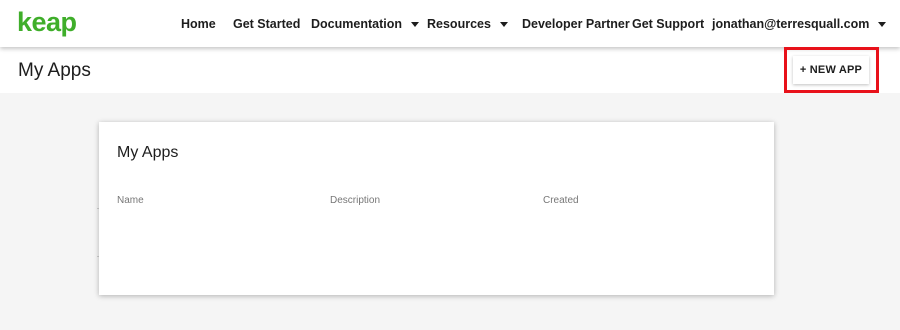  I want to click on nav-item-label: Get Started, so click(267, 23).